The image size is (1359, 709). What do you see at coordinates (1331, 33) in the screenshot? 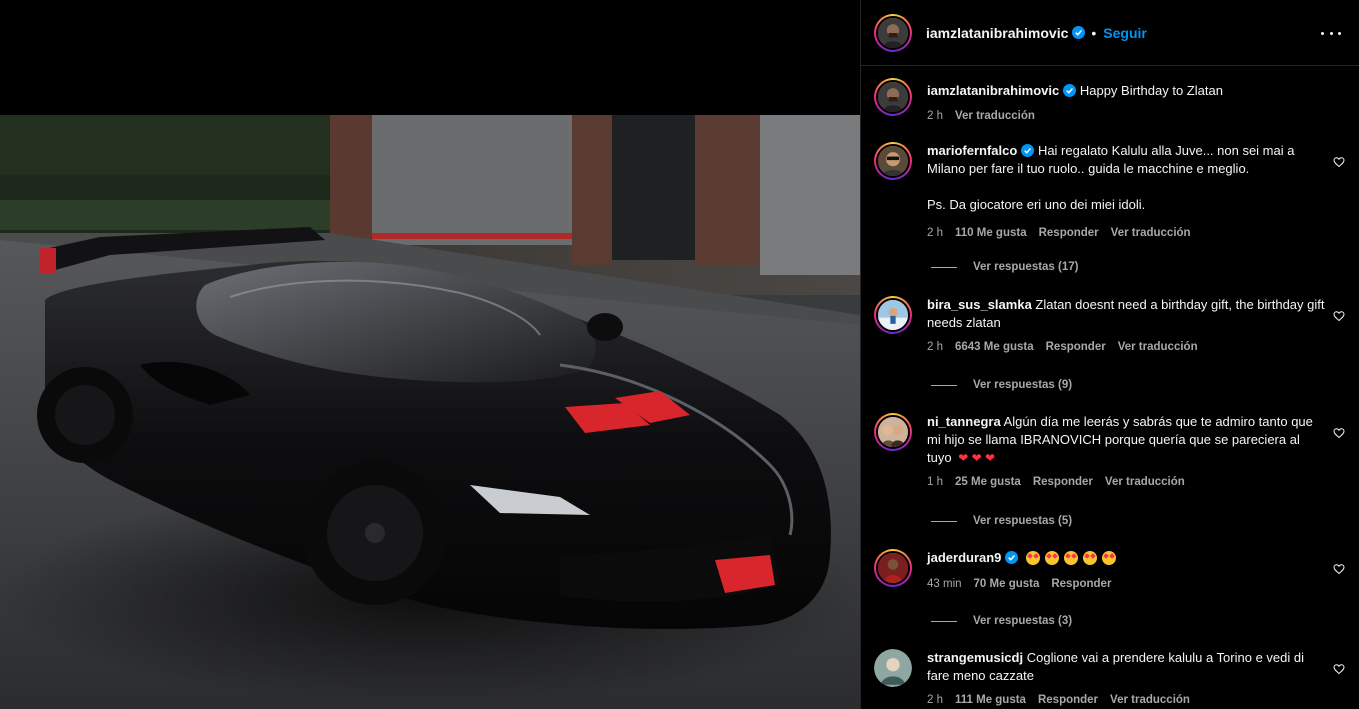
I see `more-options-icon` at bounding box center [1331, 33].